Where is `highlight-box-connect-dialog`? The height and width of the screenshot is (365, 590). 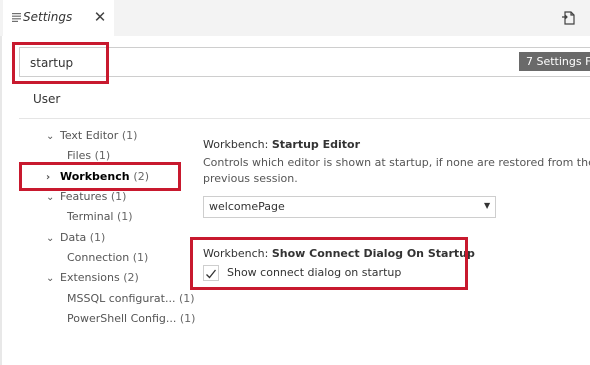
highlight-box-connect-dialog is located at coordinates (329, 263).